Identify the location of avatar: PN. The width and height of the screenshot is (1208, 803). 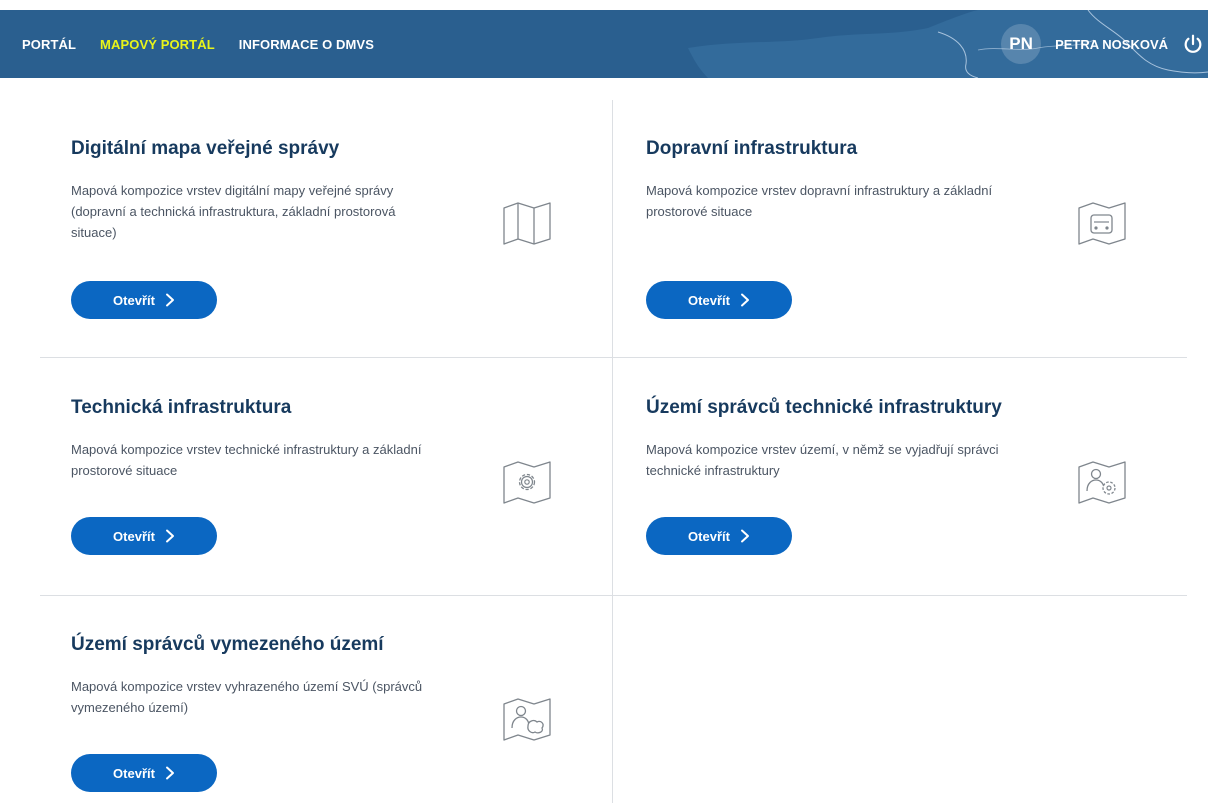
(1021, 44).